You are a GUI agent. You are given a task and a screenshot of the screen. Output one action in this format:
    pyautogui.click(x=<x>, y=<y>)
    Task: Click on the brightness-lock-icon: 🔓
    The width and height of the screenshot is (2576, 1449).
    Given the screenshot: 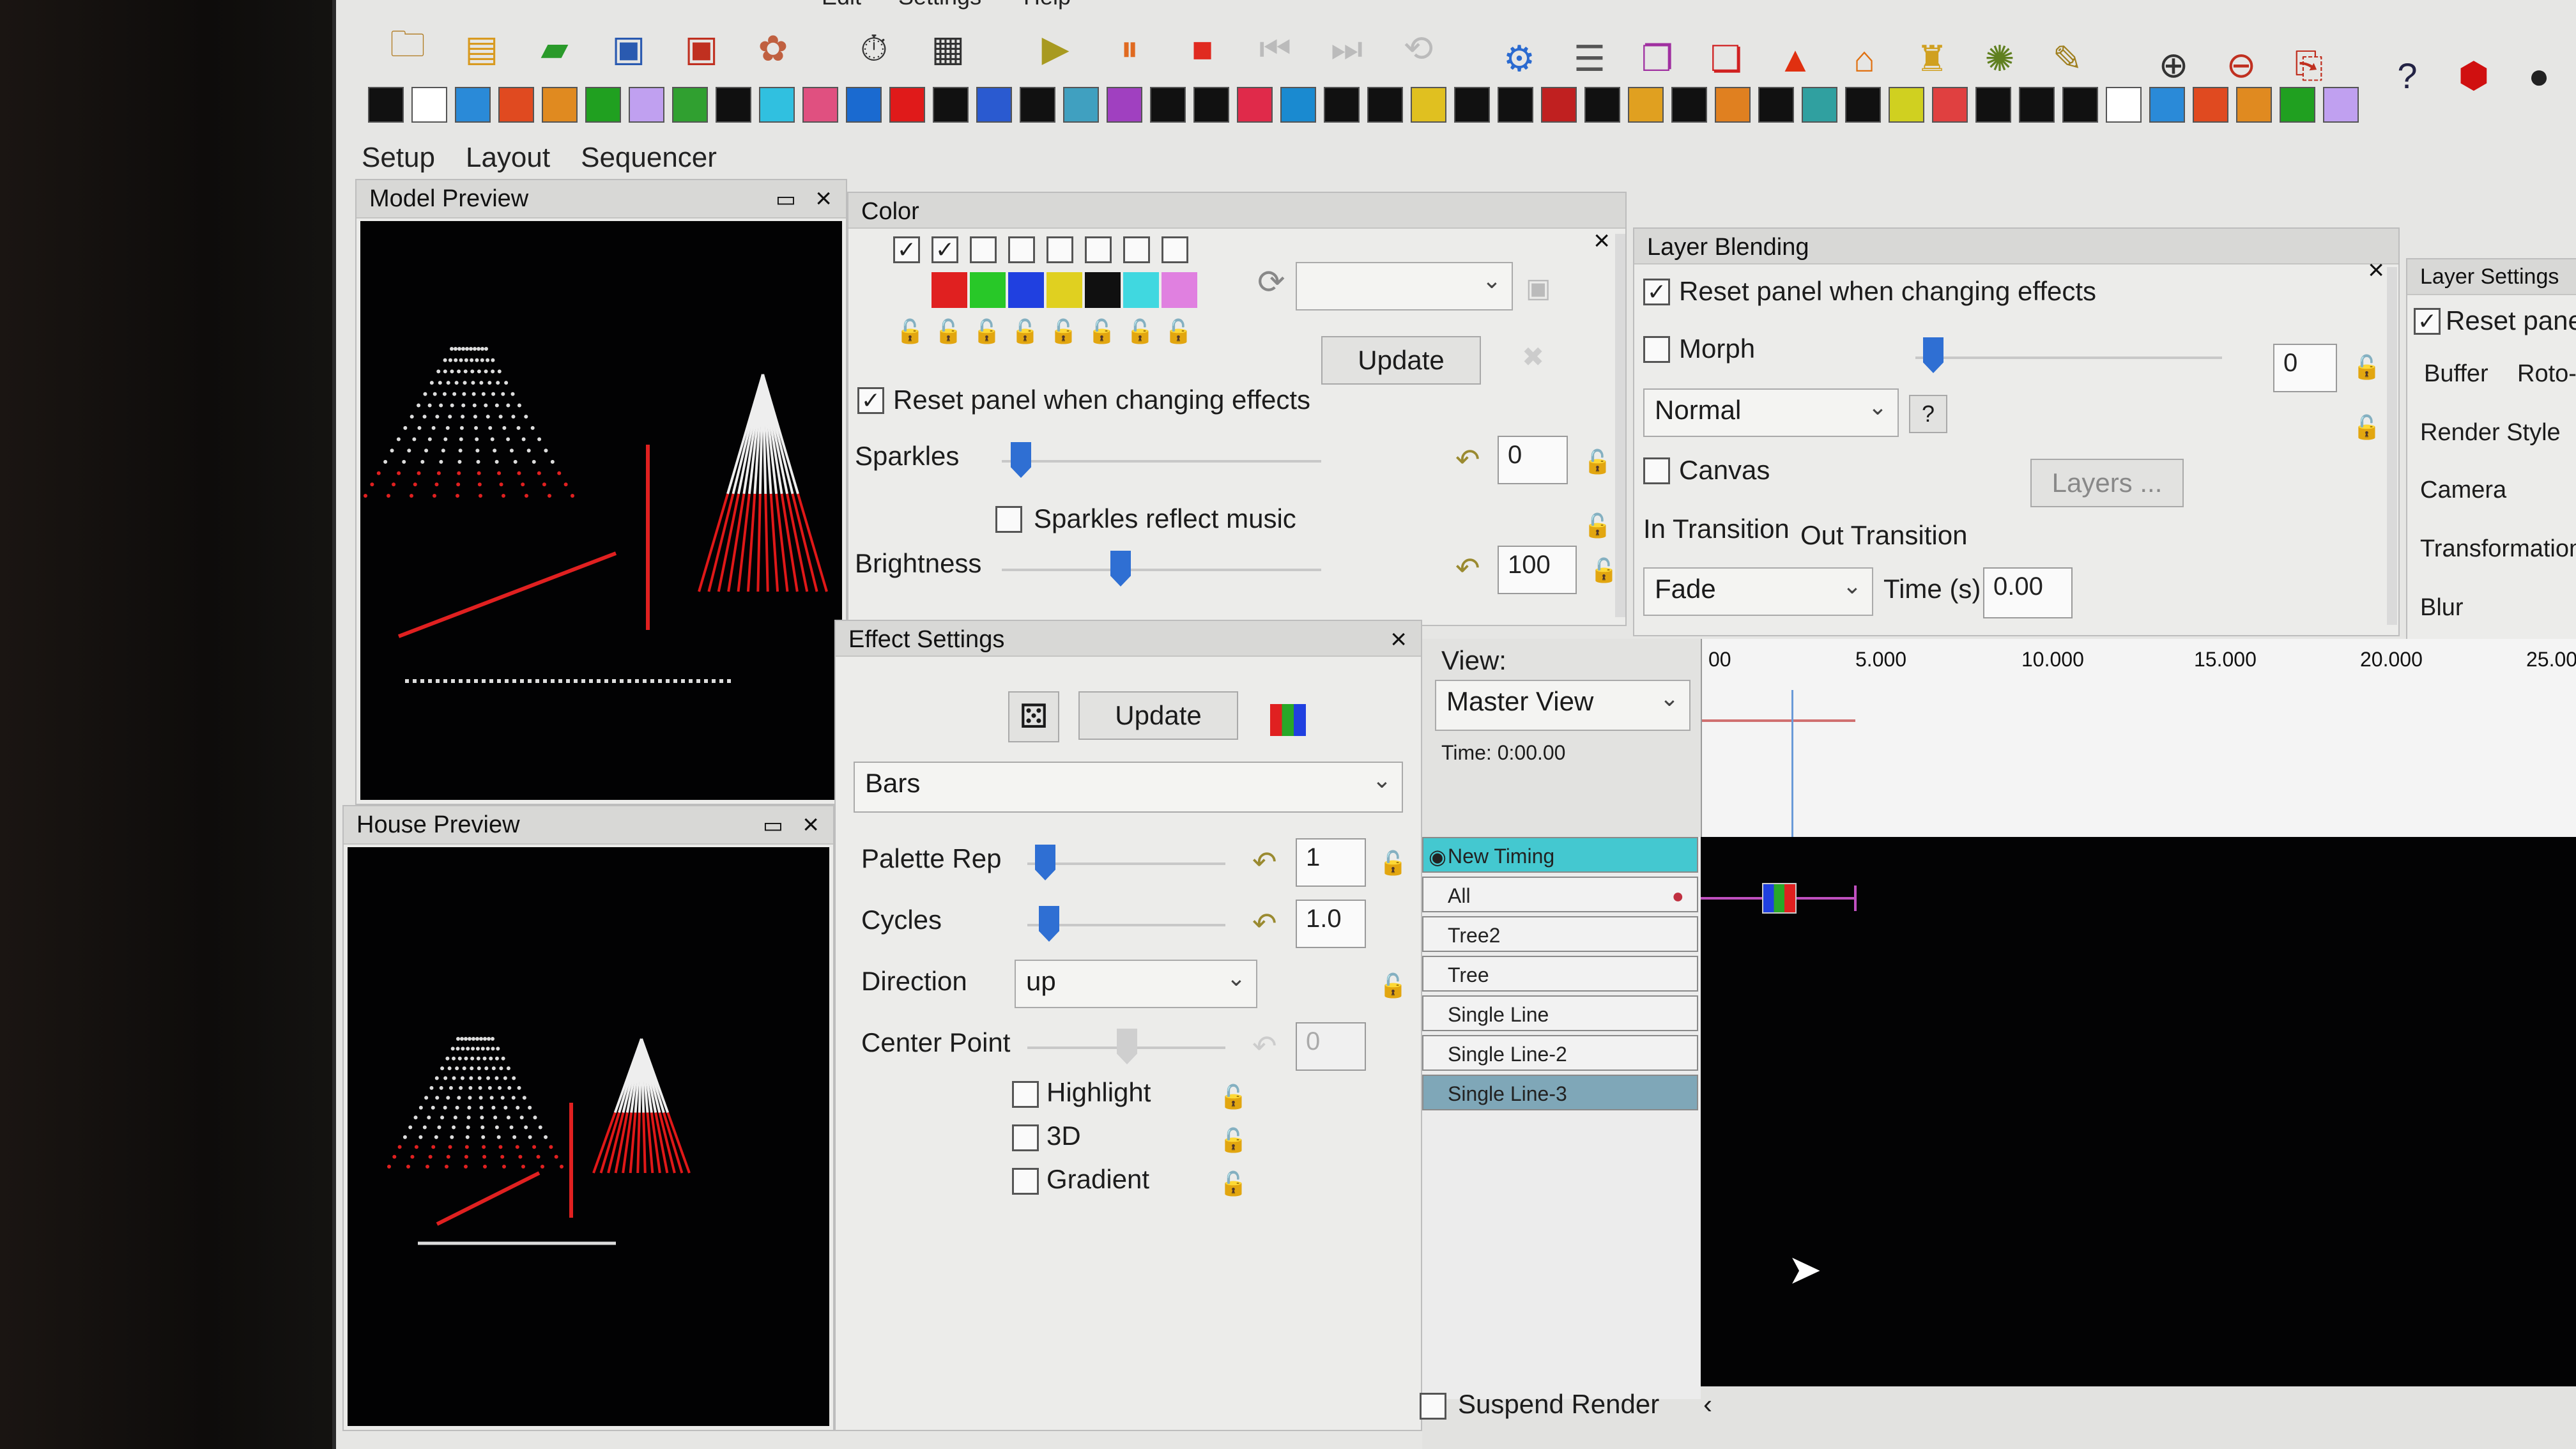 What is the action you would take?
    pyautogui.click(x=1604, y=570)
    